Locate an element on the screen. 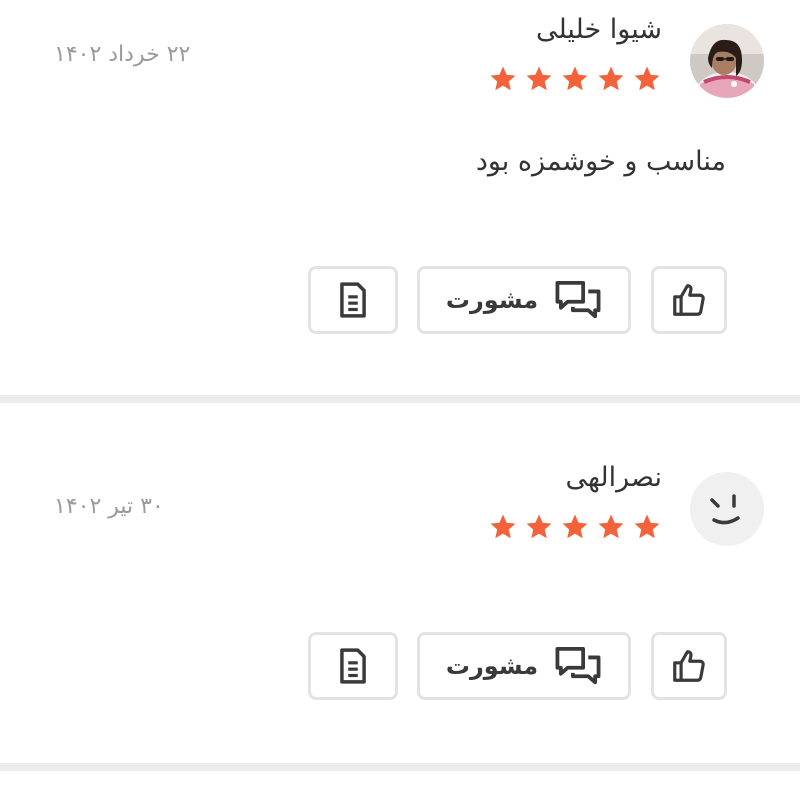 This screenshot has width=800, height=800. comment-text: مناسب و خوشمزه بود is located at coordinates (600, 161).